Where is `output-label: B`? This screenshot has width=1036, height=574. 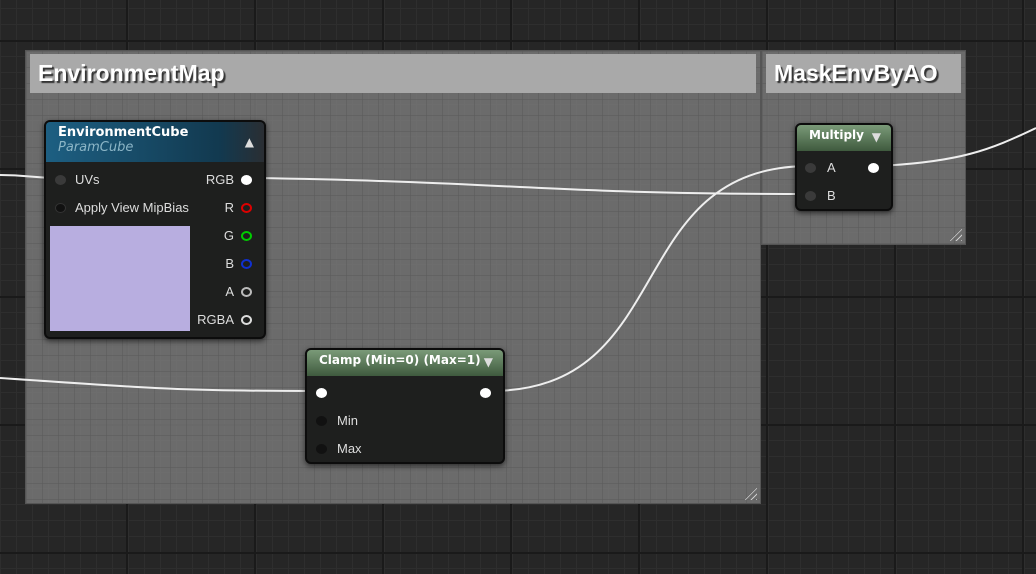 output-label: B is located at coordinates (229, 263).